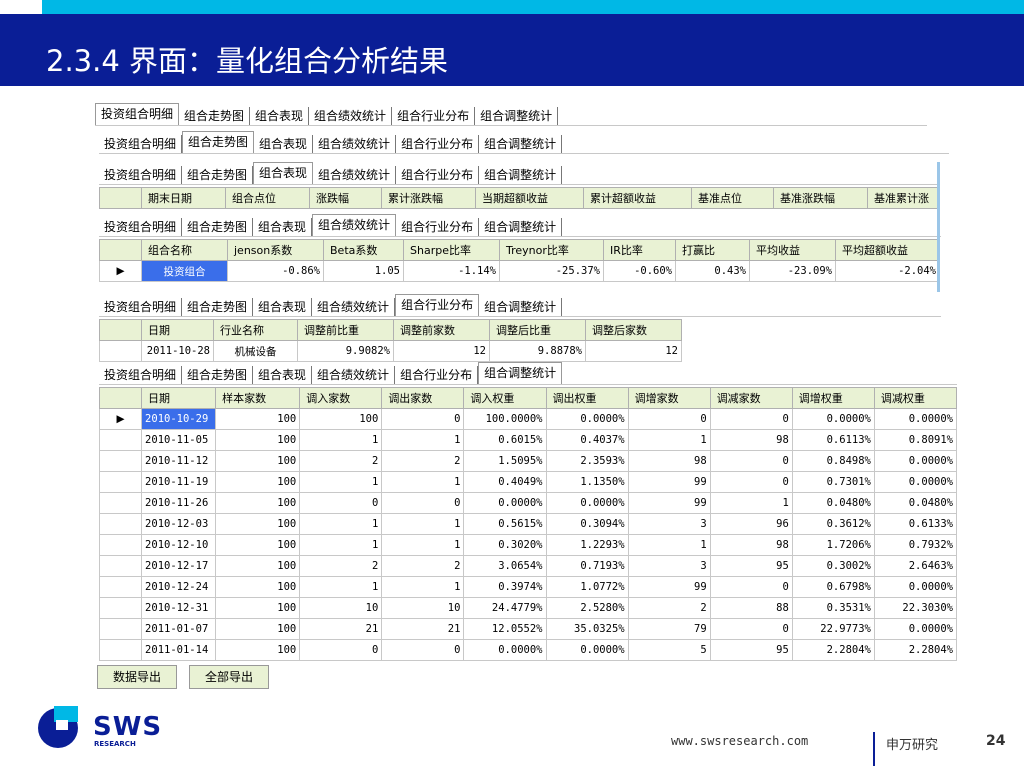  What do you see at coordinates (179, 419) in the screenshot?
I see `table-cell: 2010-10-29` at bounding box center [179, 419].